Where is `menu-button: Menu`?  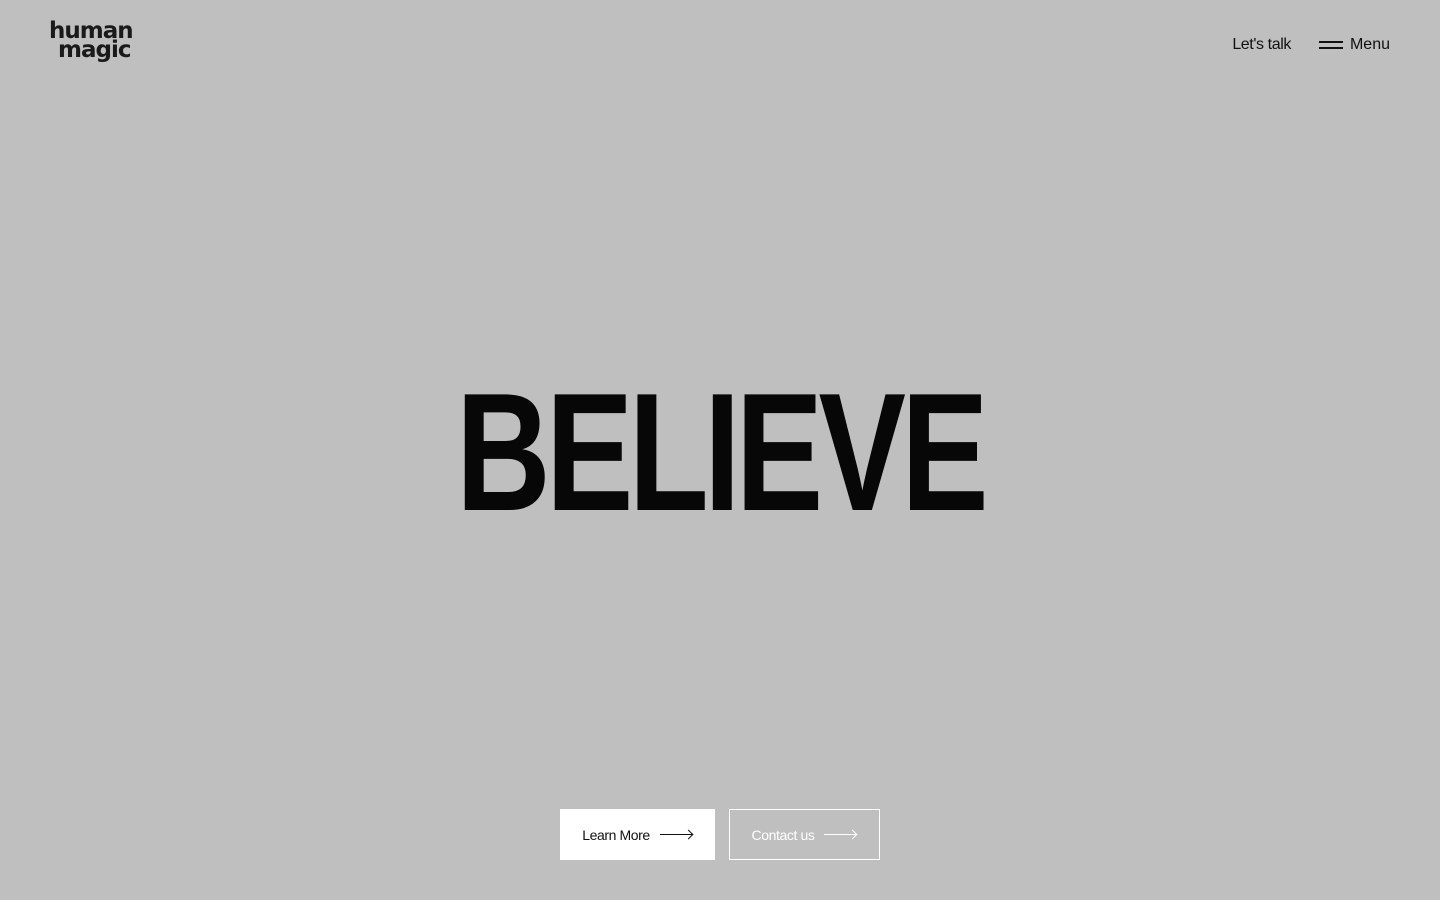 menu-button: Menu is located at coordinates (1354, 45).